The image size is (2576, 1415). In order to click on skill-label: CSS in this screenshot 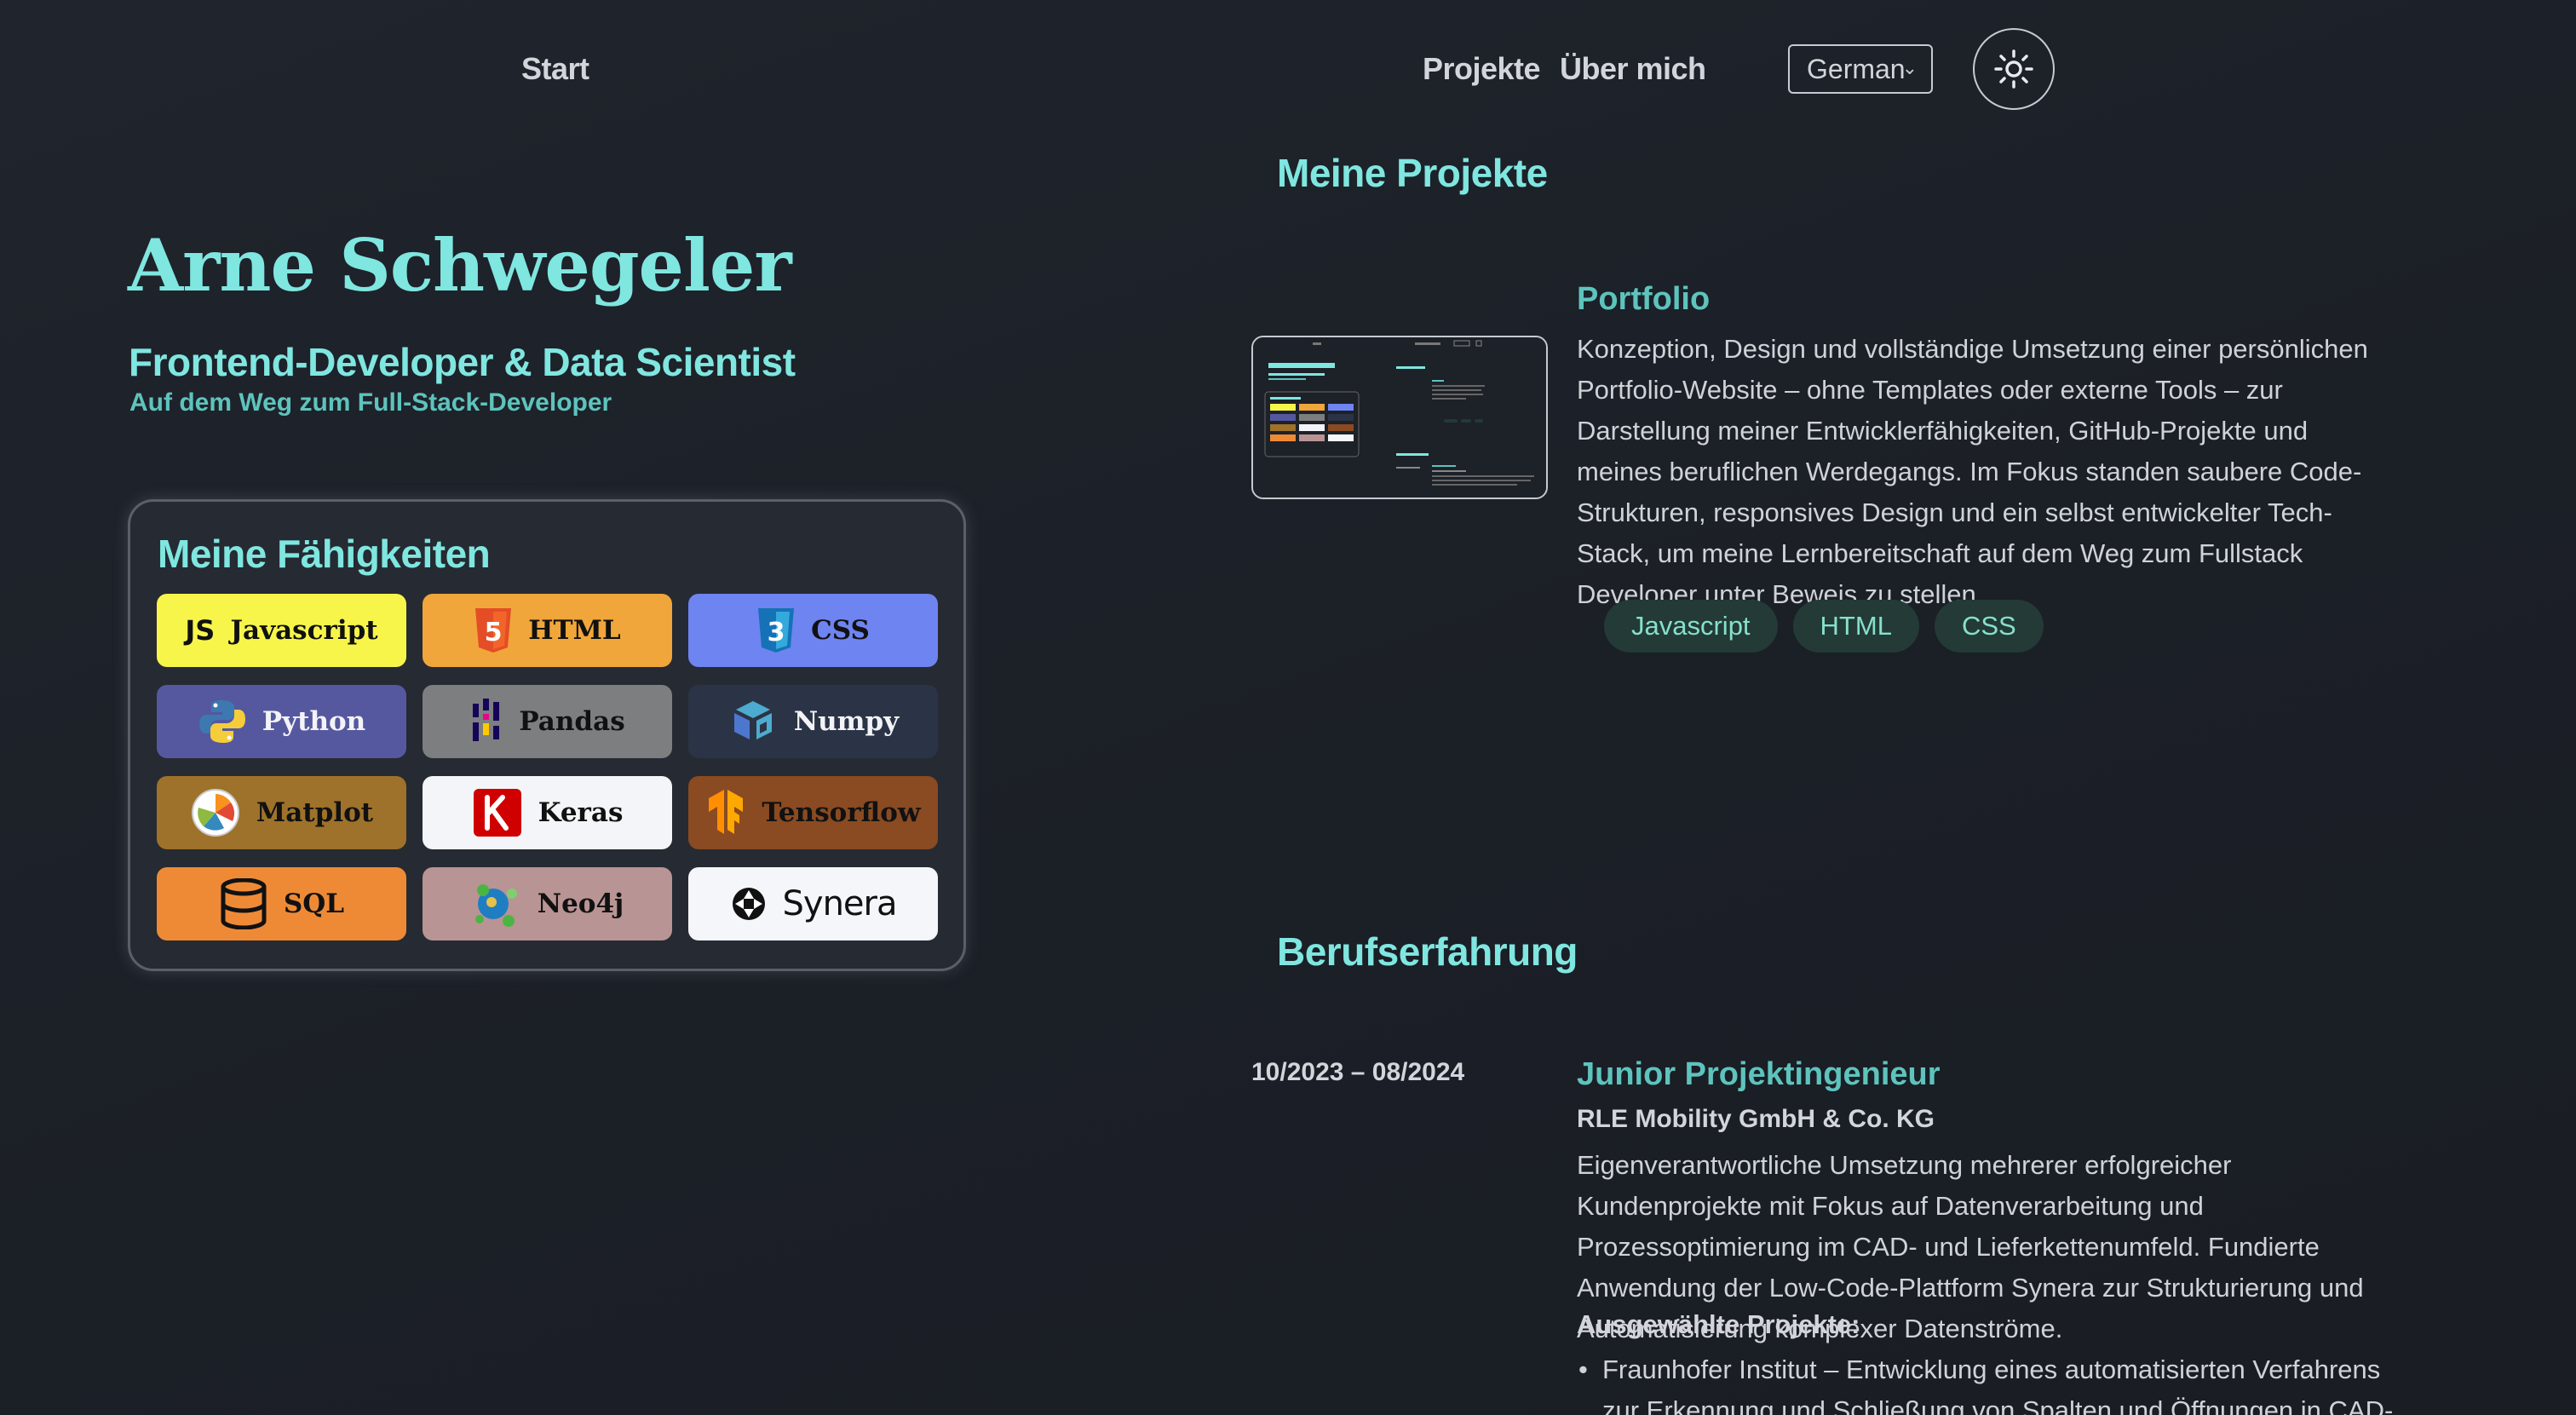, I will do `click(841, 630)`.